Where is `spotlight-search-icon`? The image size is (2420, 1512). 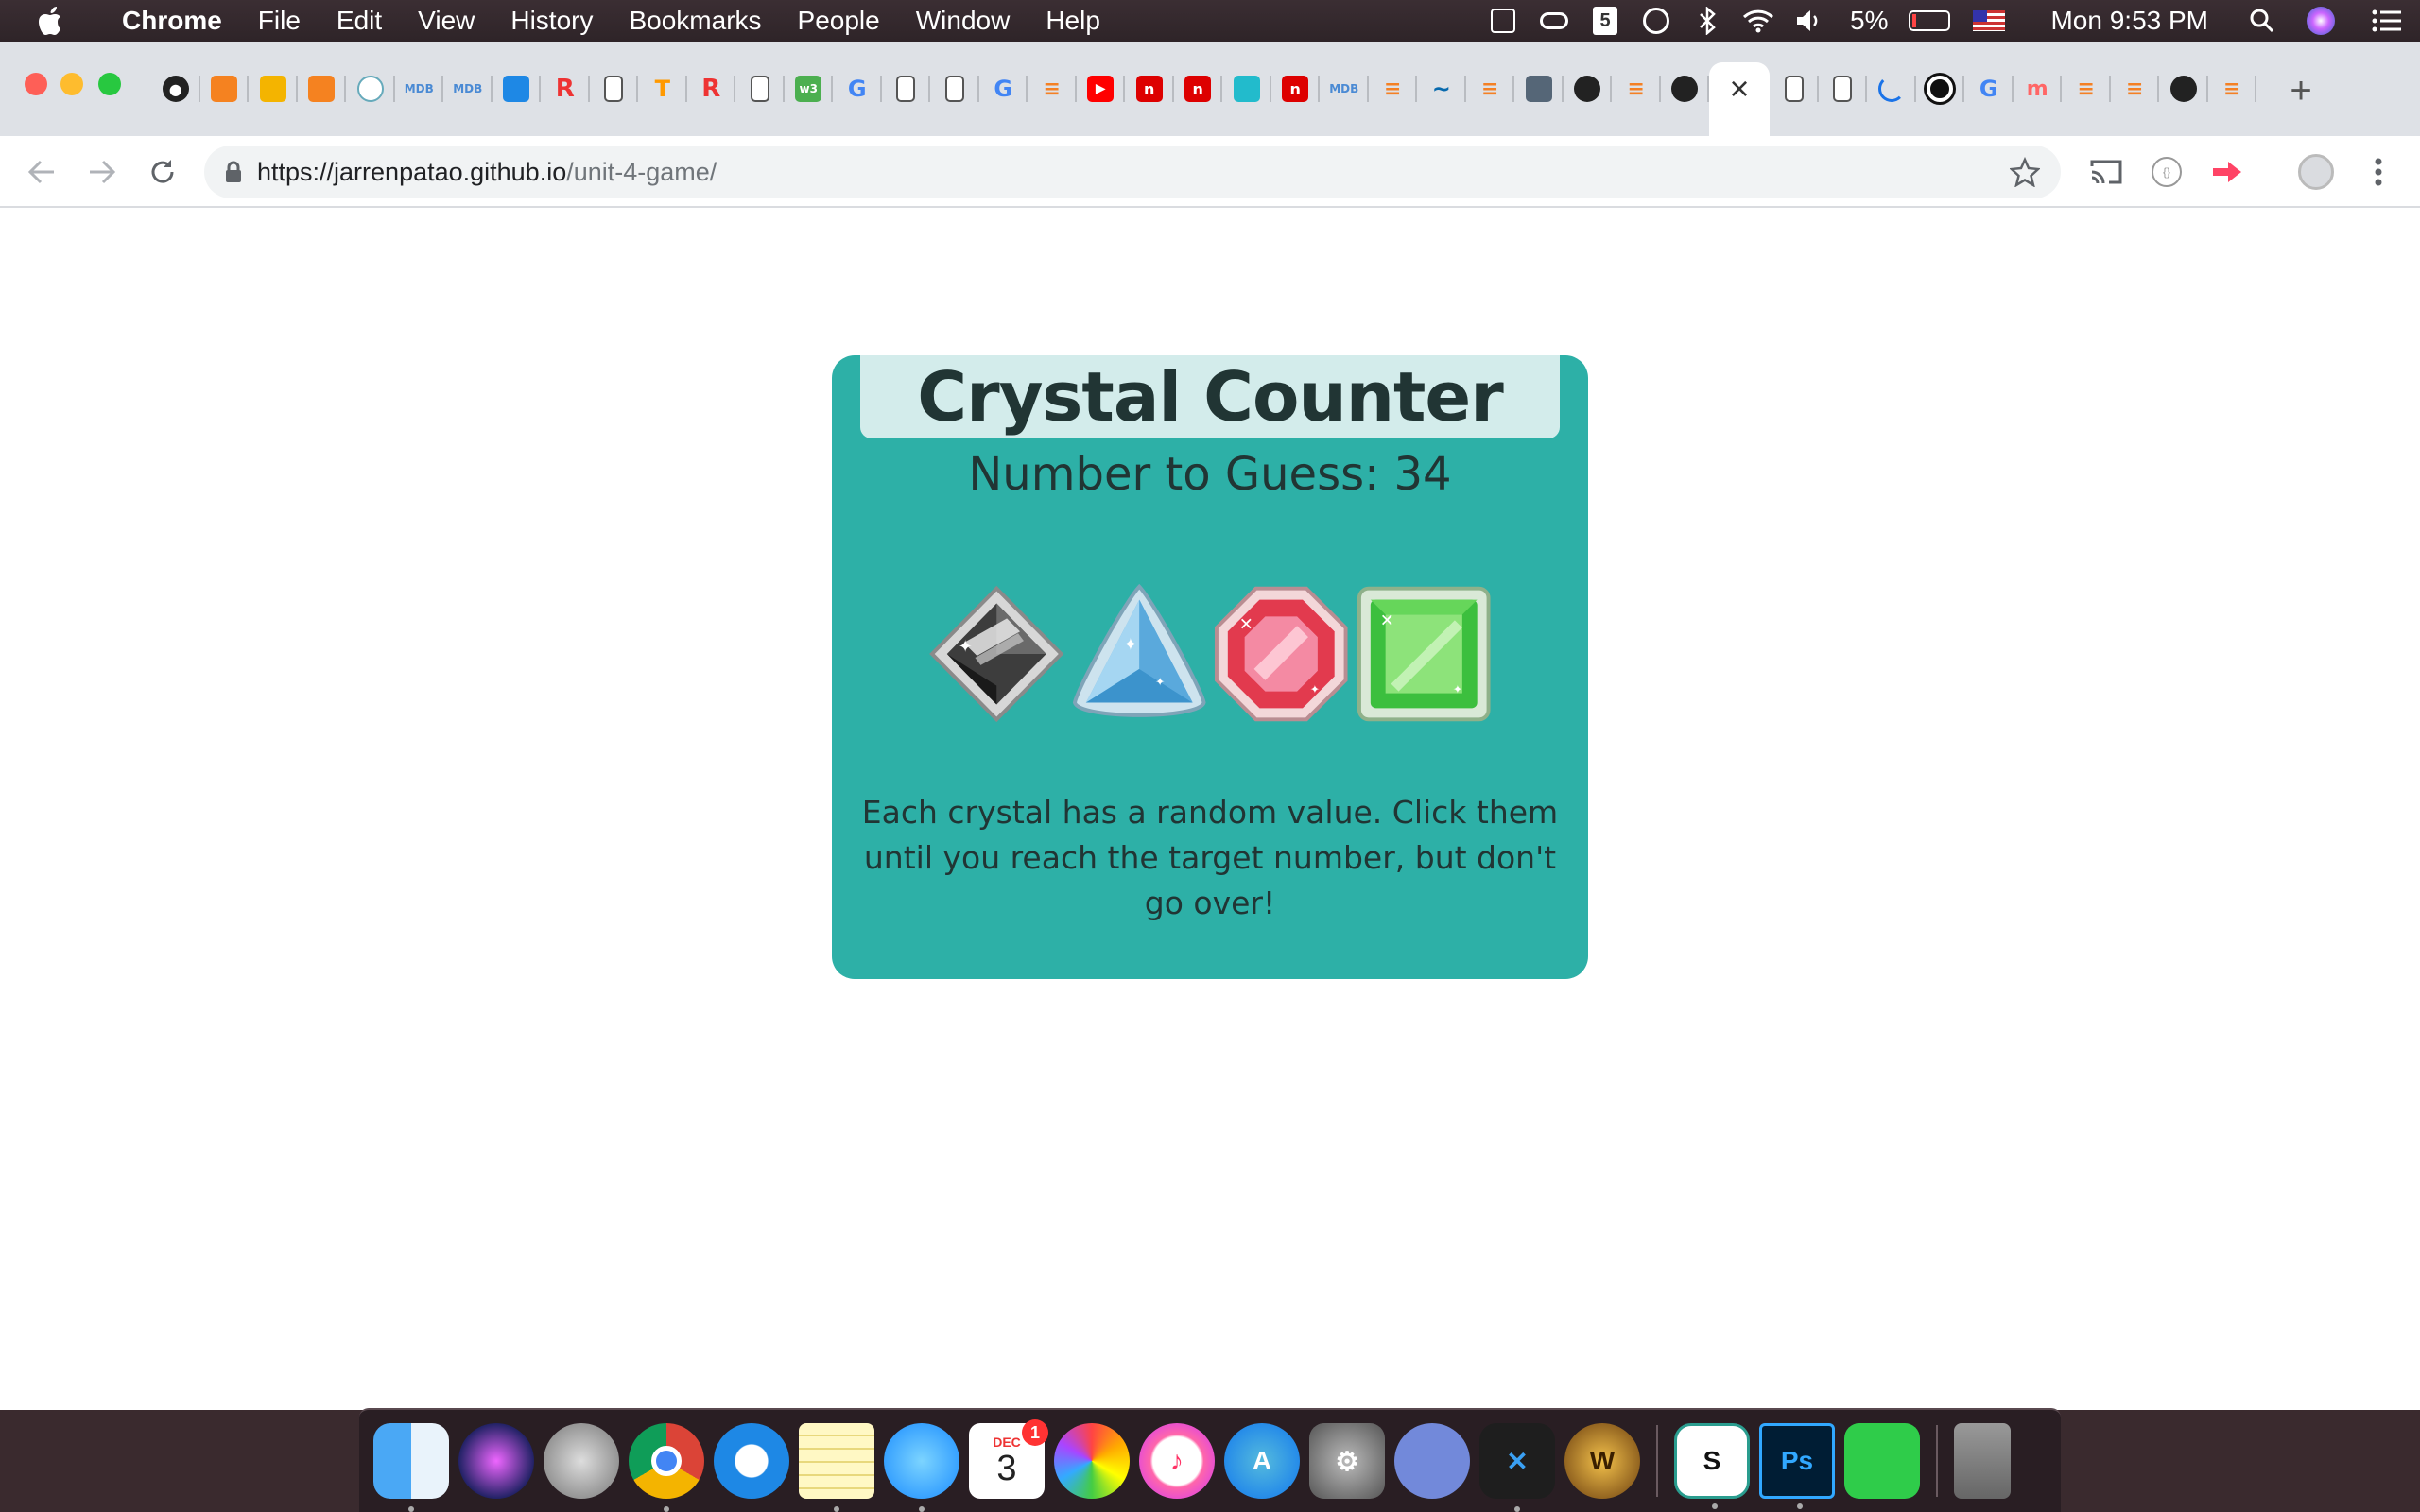 spotlight-search-icon is located at coordinates (2262, 21).